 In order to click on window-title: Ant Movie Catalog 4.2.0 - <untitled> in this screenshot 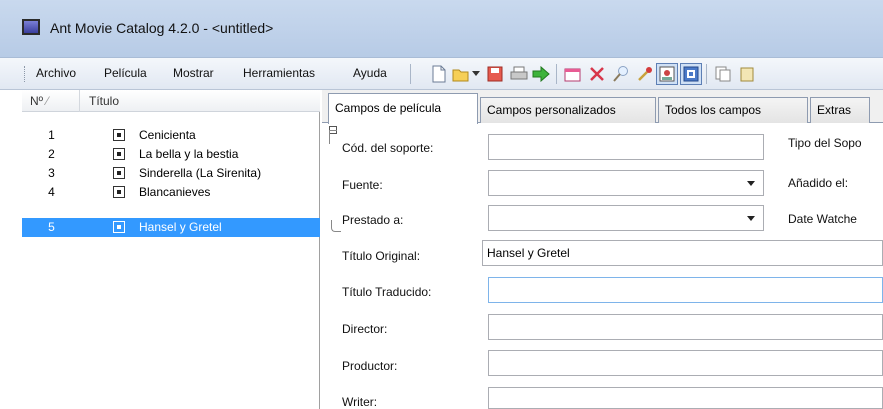, I will do `click(162, 28)`.